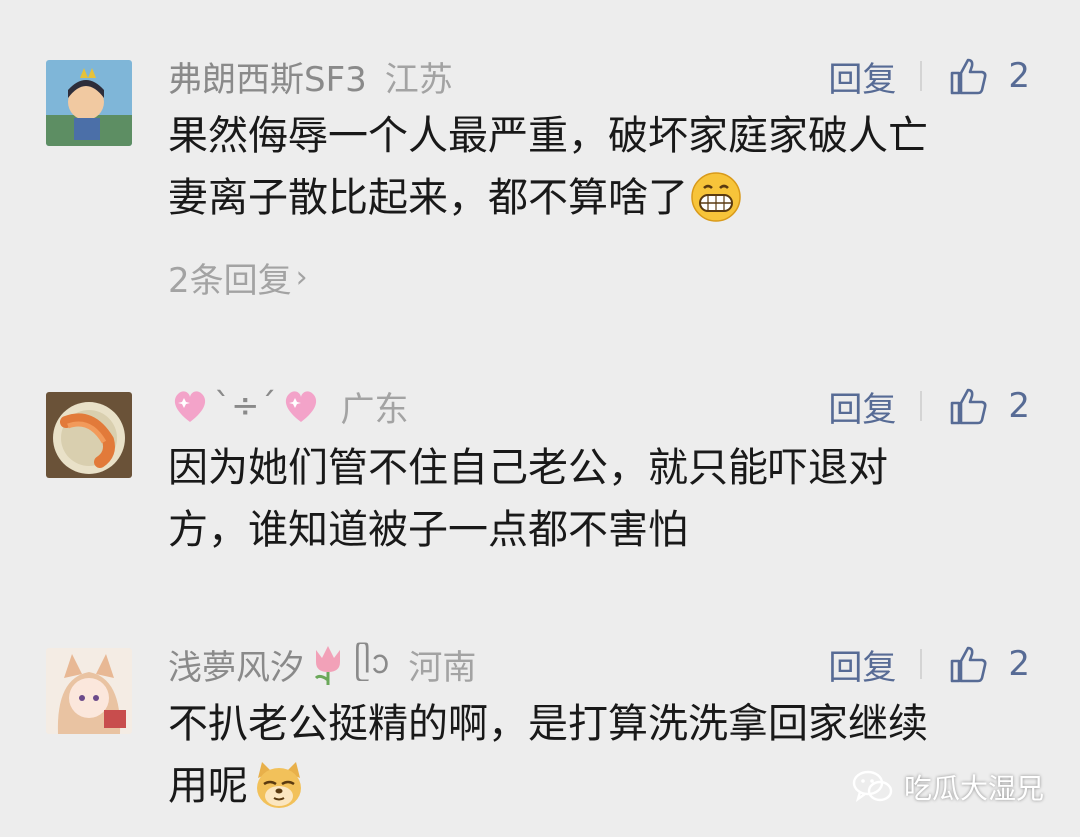  I want to click on author-line: 浅夢风汐 ᥫᩣ 河南, so click(322, 664).